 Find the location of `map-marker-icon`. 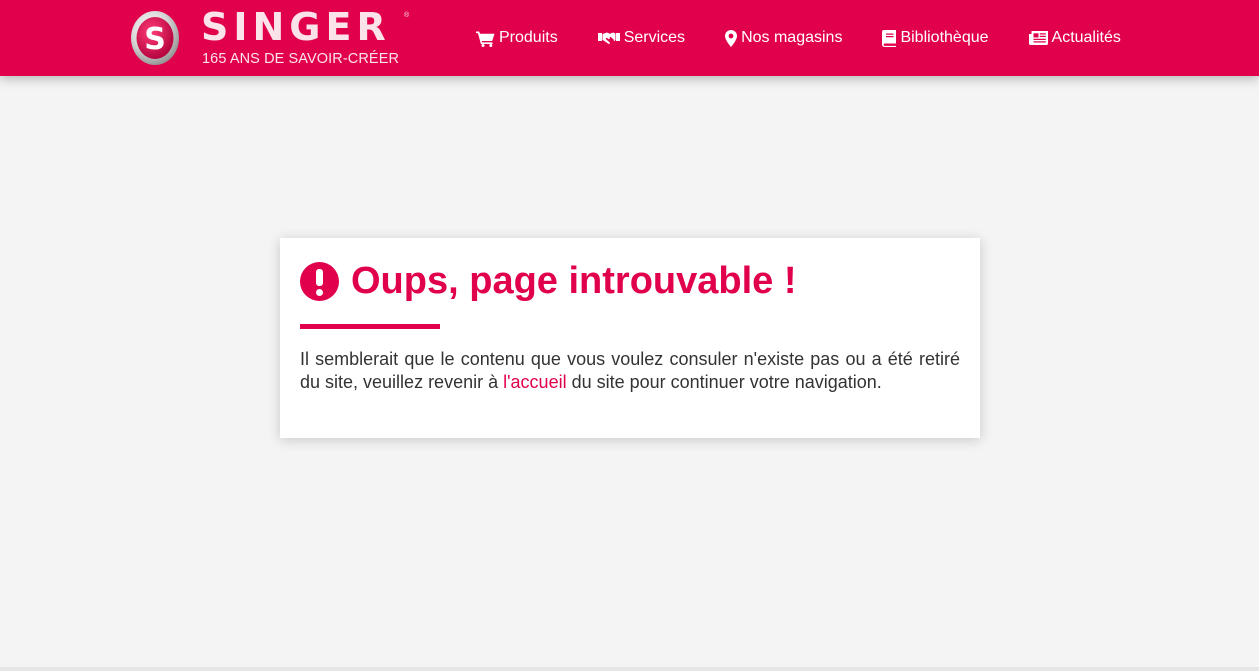

map-marker-icon is located at coordinates (731, 38).